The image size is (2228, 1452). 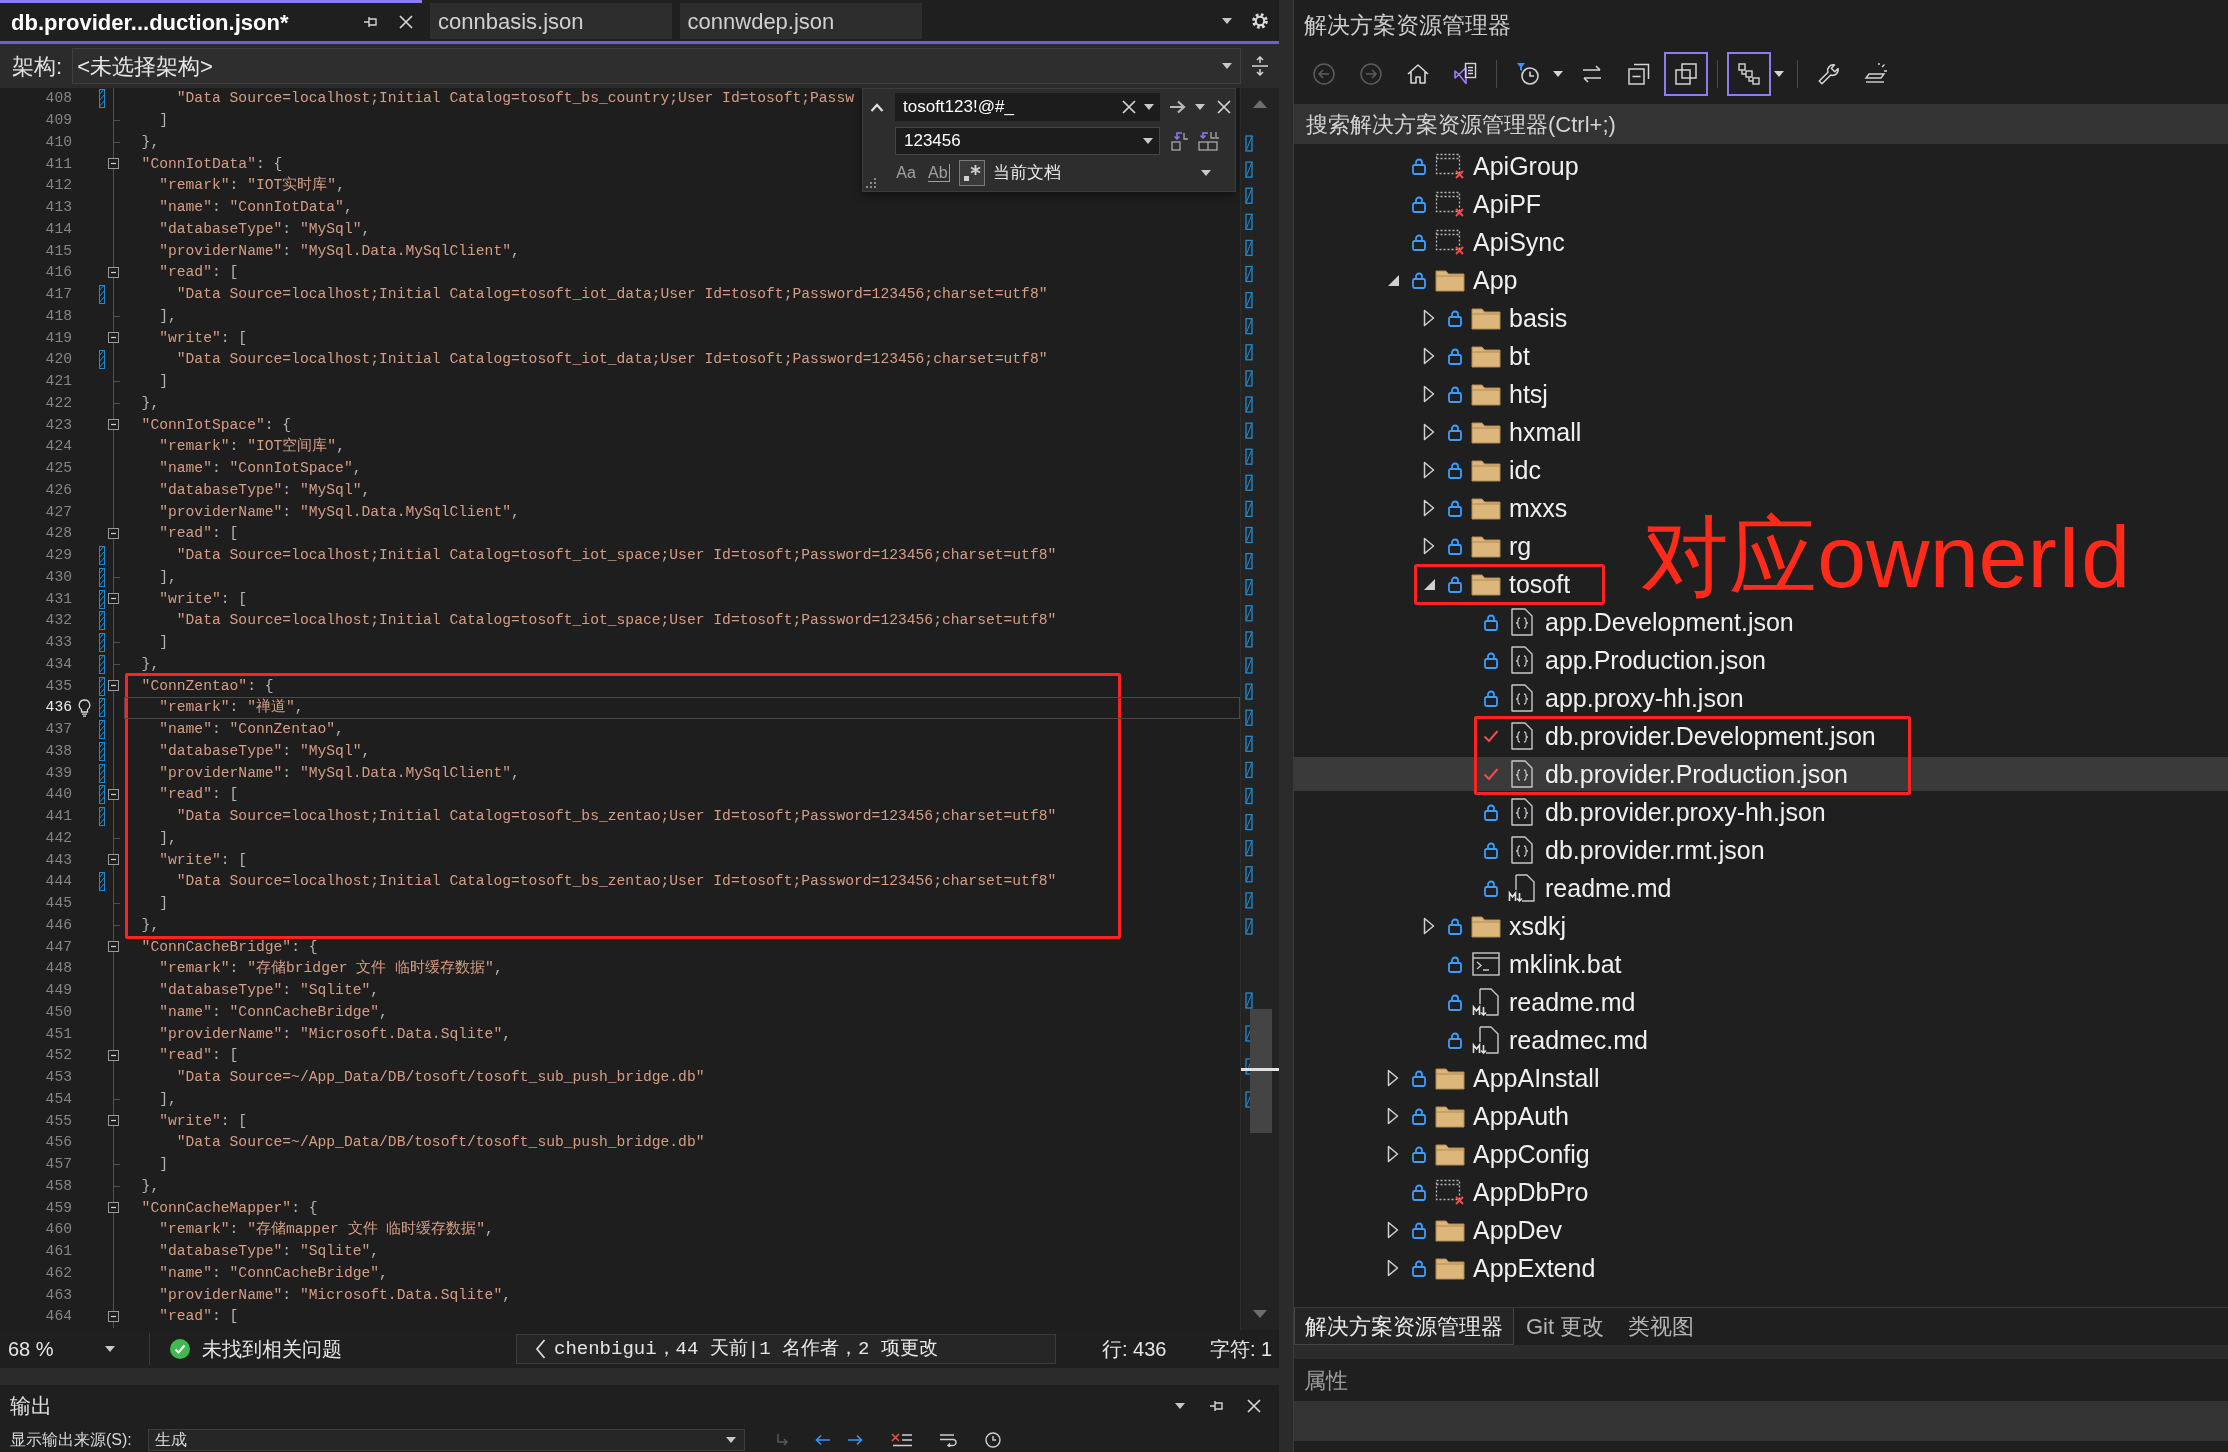 What do you see at coordinates (1471, 1230) in the screenshot?
I see `tree-item: AppDev` at bounding box center [1471, 1230].